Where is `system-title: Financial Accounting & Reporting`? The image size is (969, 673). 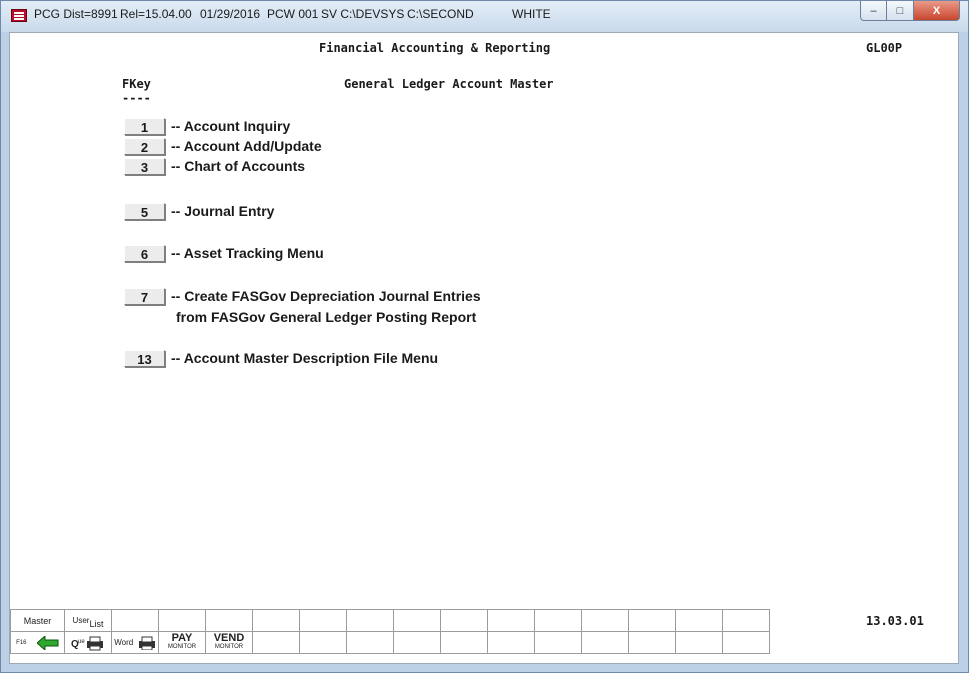 system-title: Financial Accounting & Reporting is located at coordinates (435, 48).